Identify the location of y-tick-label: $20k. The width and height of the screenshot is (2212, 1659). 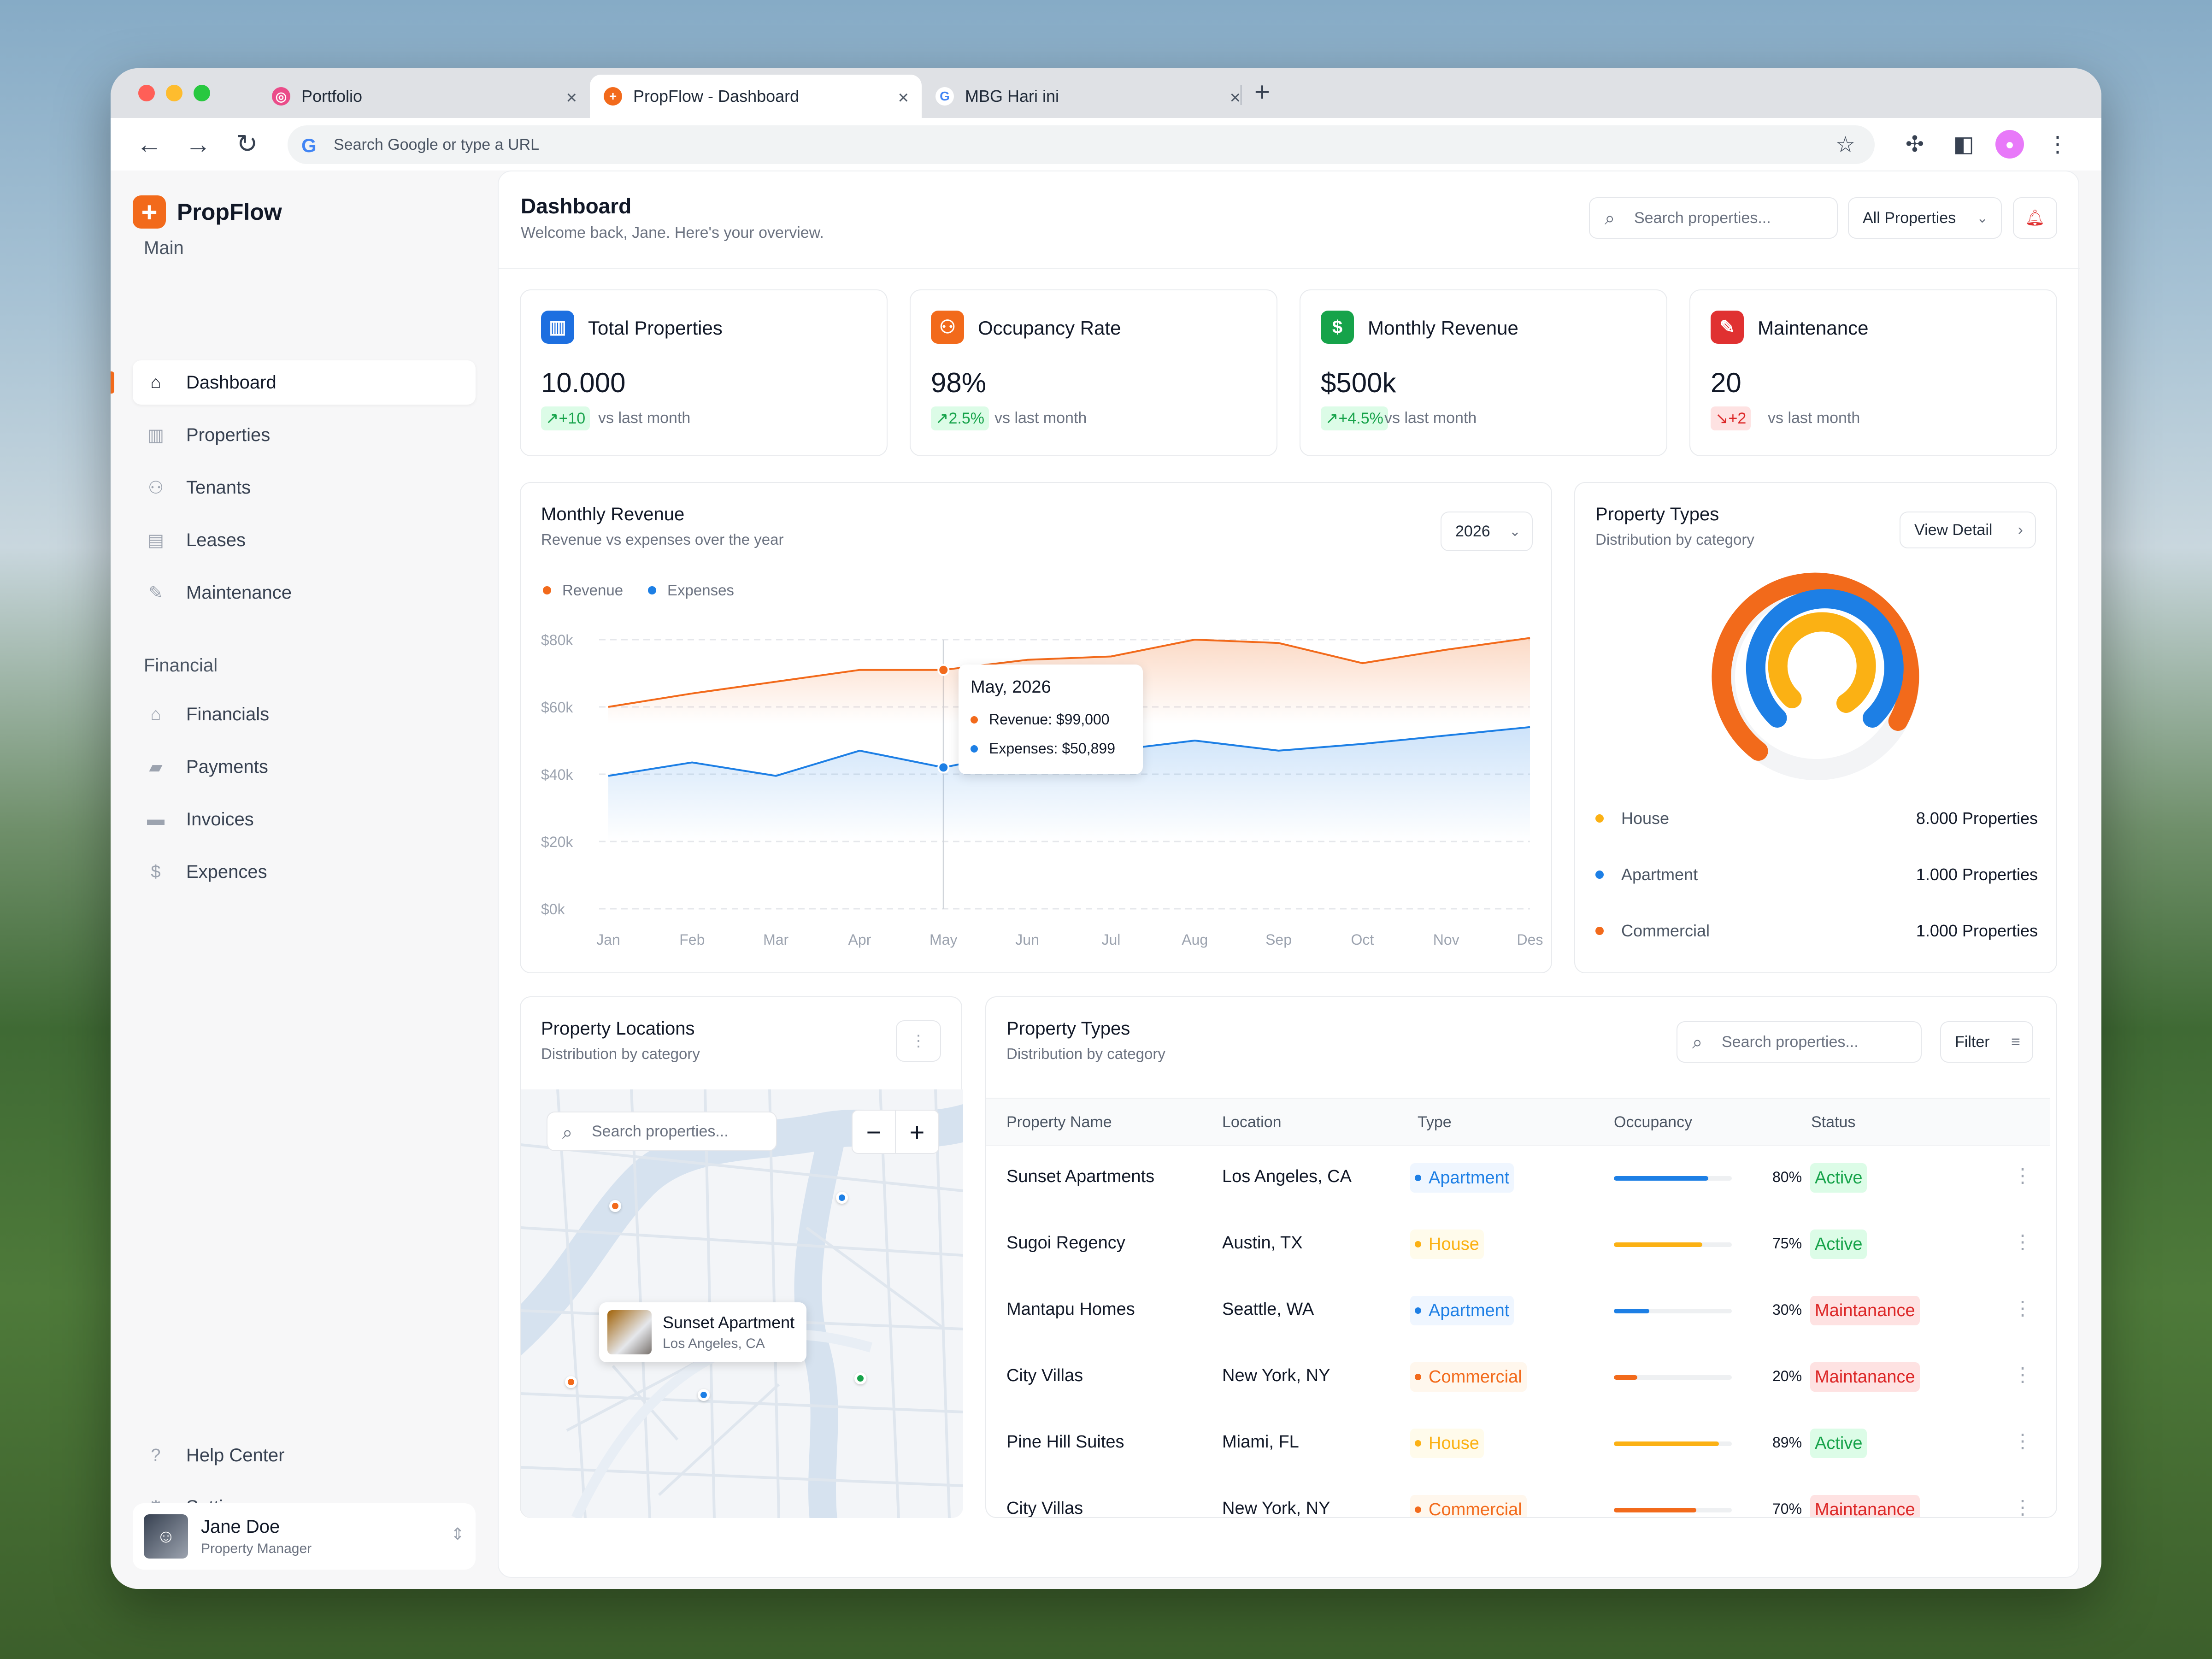
(557, 842).